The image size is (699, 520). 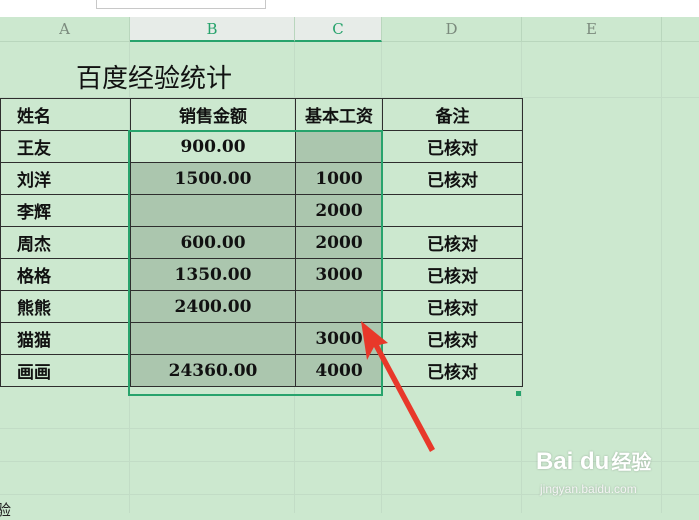 I want to click on cell-name: 格格, so click(x=65, y=274).